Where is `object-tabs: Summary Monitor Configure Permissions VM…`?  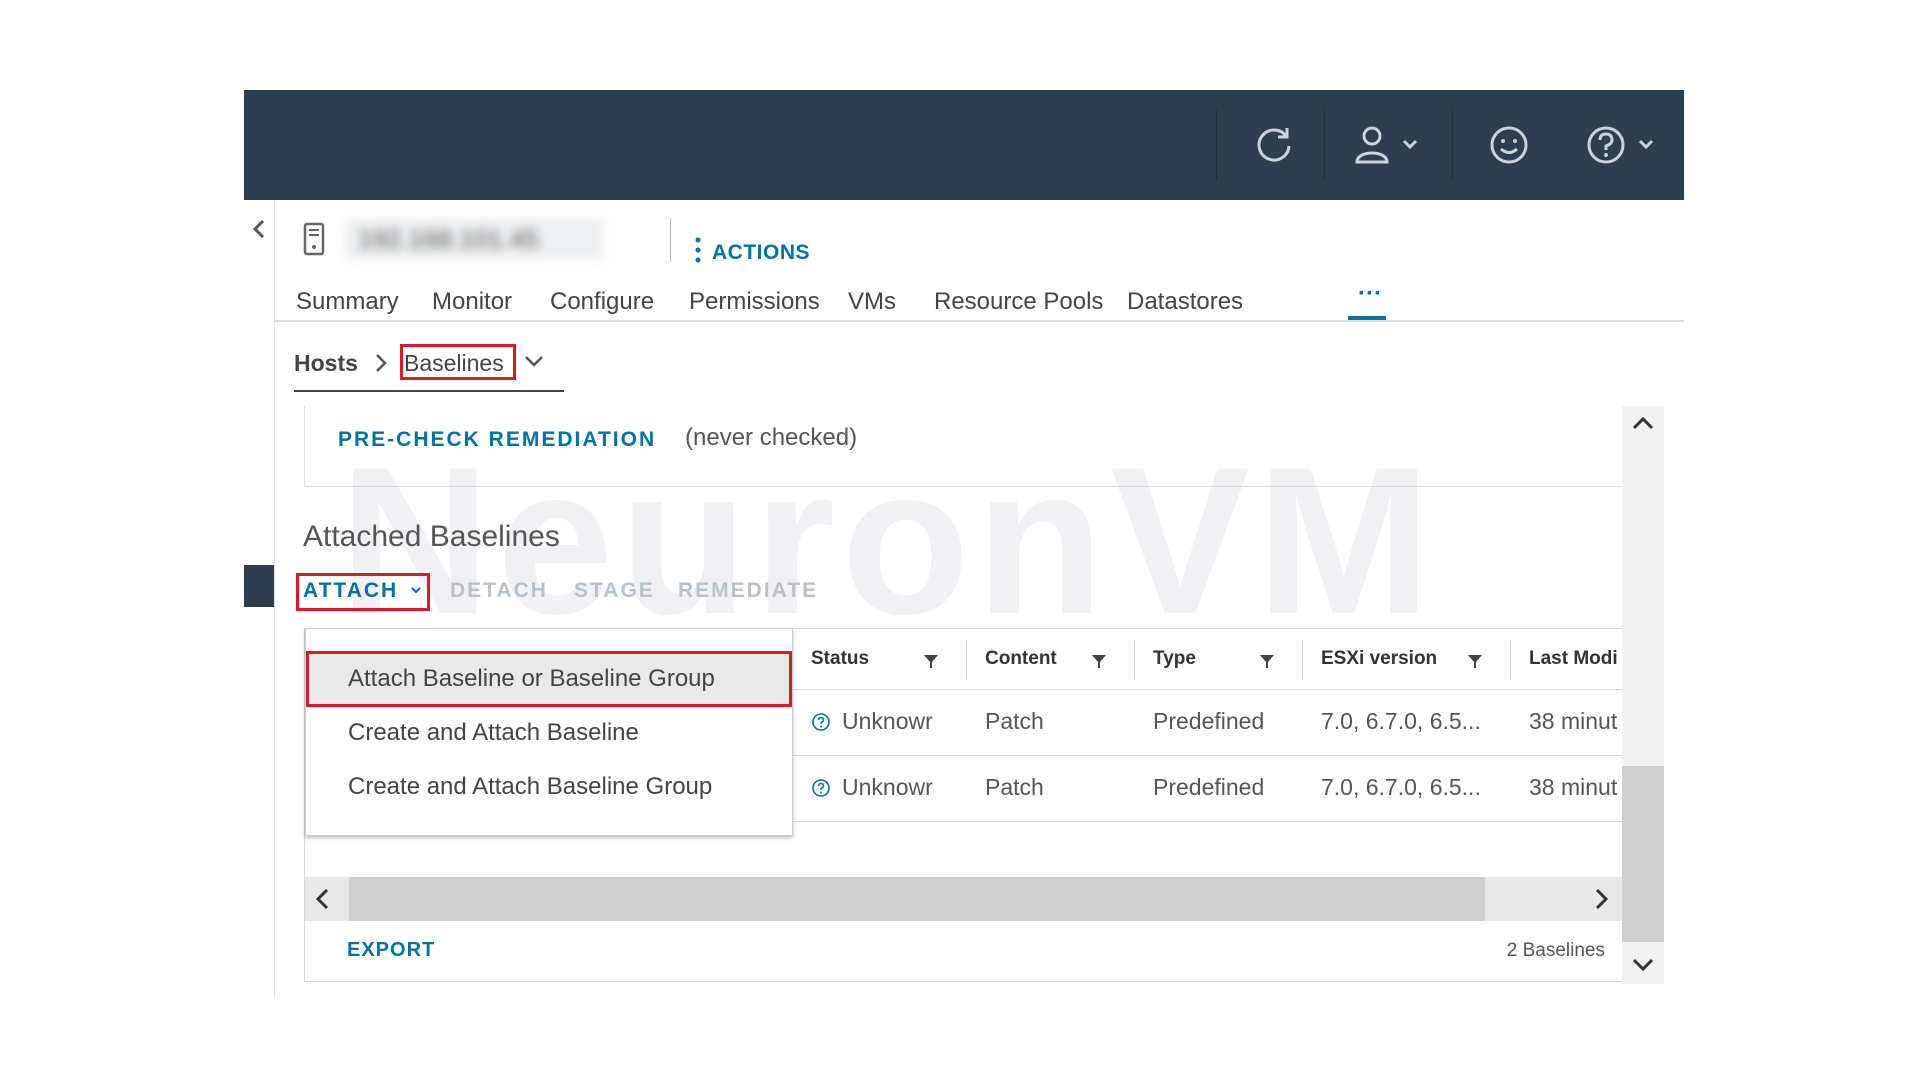 object-tabs: Summary Monitor Configure Permissions VM… is located at coordinates (979, 296).